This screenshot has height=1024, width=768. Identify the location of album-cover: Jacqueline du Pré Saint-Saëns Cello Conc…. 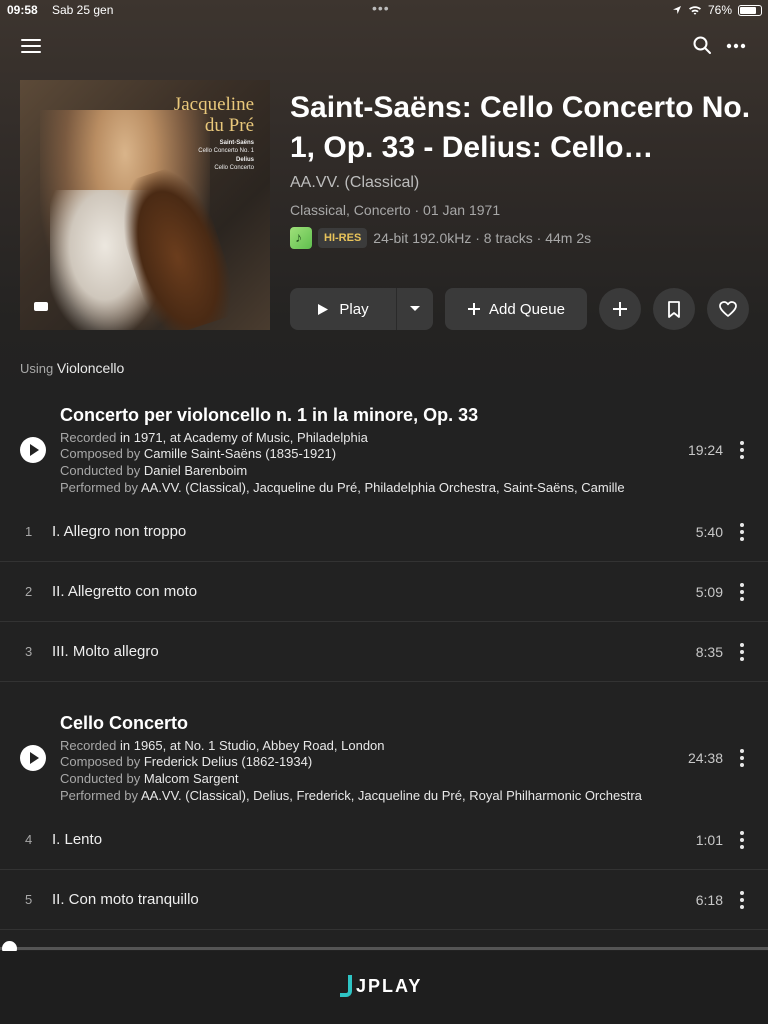
(145, 205).